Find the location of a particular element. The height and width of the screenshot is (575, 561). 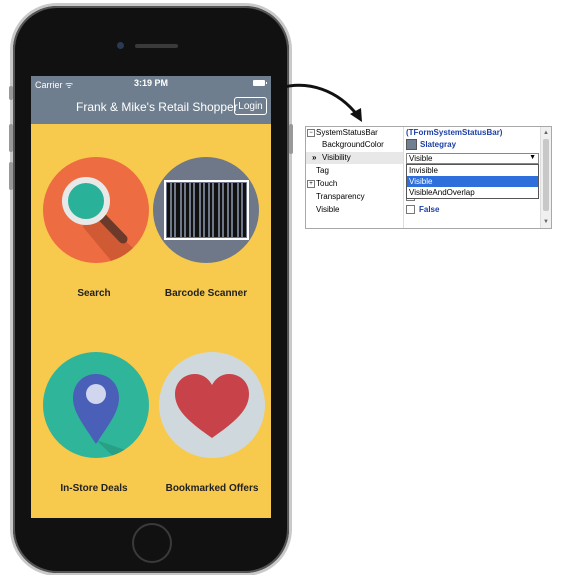

expand-icon: + is located at coordinates (311, 184).